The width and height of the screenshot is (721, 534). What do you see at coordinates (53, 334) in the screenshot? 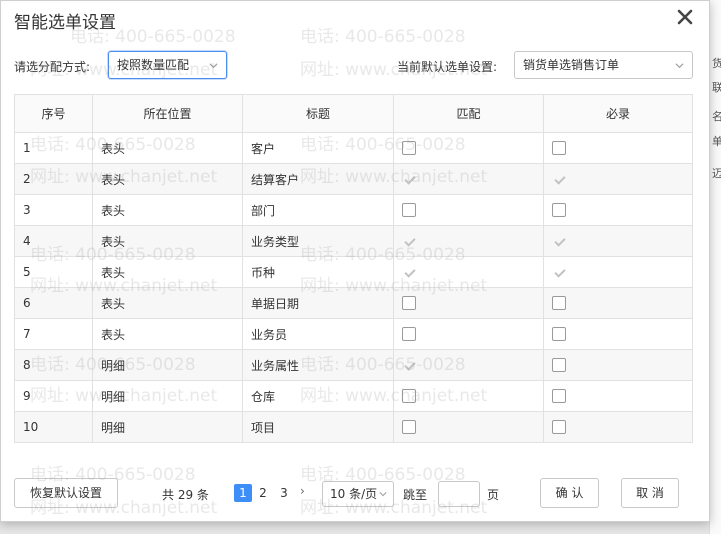
I see `row-no: 7` at bounding box center [53, 334].